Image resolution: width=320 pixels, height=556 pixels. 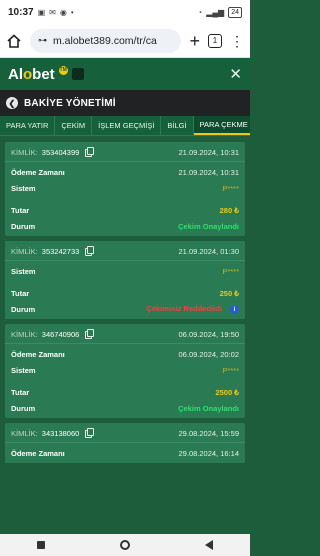 What do you see at coordinates (63, 70) in the screenshot?
I see `trademark-badge: TM` at bounding box center [63, 70].